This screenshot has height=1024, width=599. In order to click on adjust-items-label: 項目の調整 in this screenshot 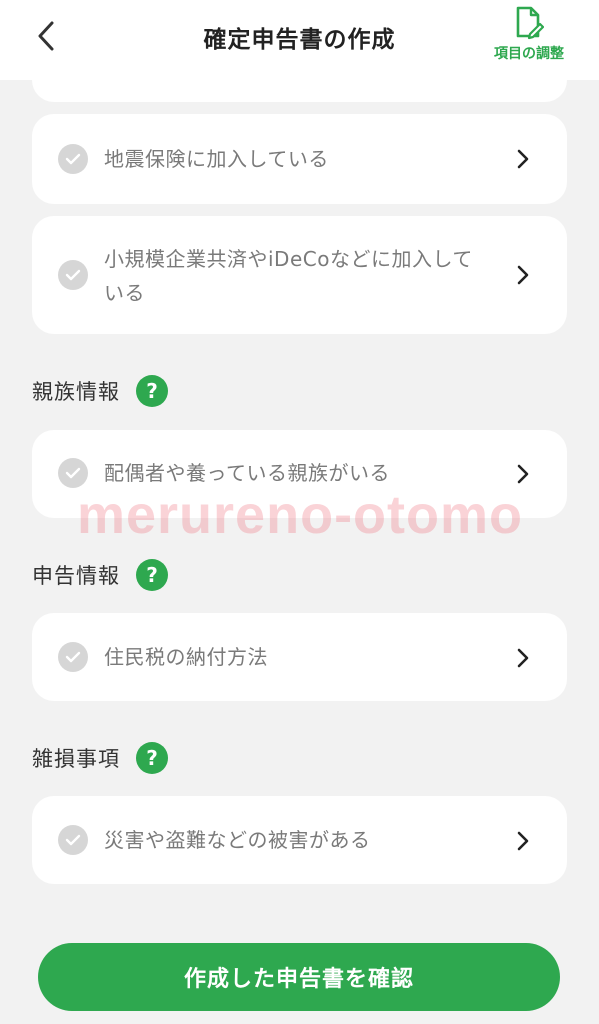, I will do `click(529, 54)`.